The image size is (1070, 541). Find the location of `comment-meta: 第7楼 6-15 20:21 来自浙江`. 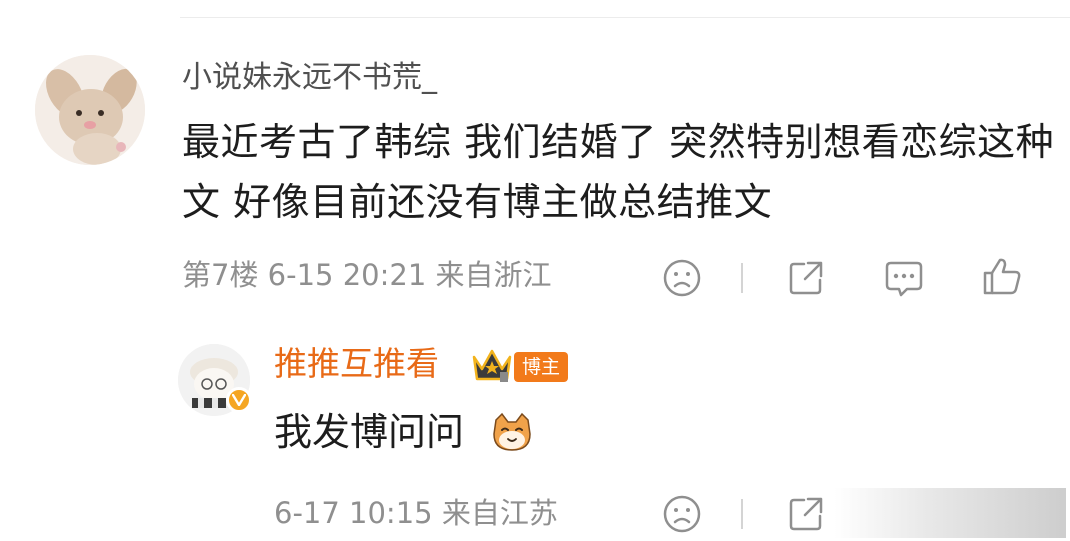

comment-meta: 第7楼 6-15 20:21 来自浙江 is located at coordinates (367, 275).